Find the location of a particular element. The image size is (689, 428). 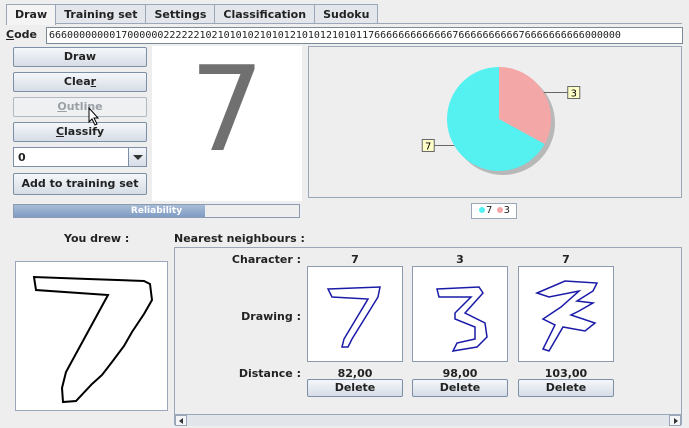

scroll-left-icon is located at coordinates (181, 420).